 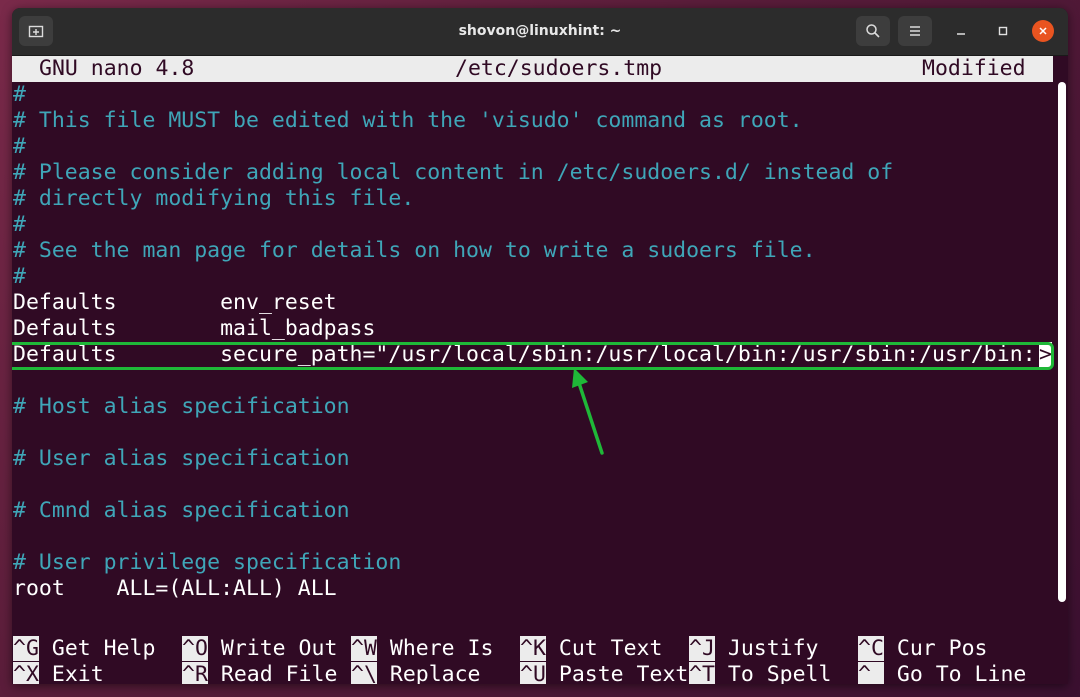 What do you see at coordinates (207, 562) in the screenshot?
I see `comment-line: # User privilege specification` at bounding box center [207, 562].